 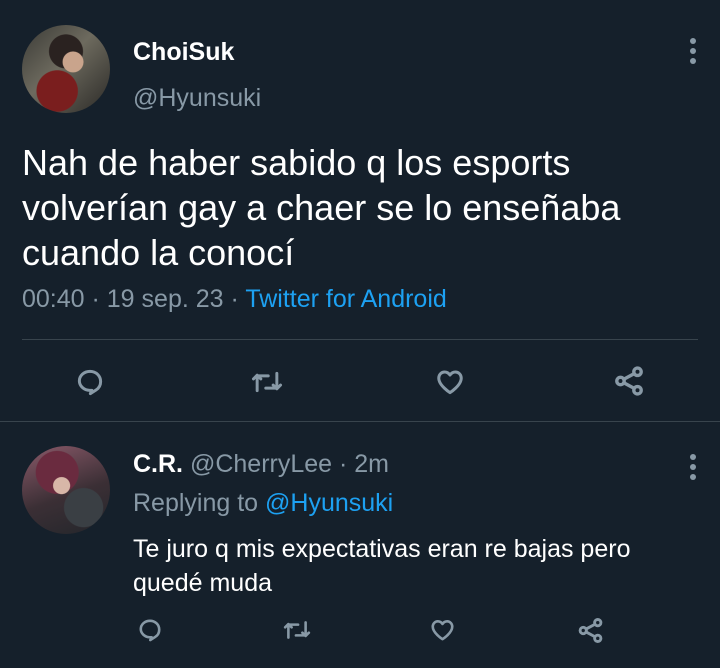 What do you see at coordinates (183, 52) in the screenshot?
I see `author-name: ChoiSuk` at bounding box center [183, 52].